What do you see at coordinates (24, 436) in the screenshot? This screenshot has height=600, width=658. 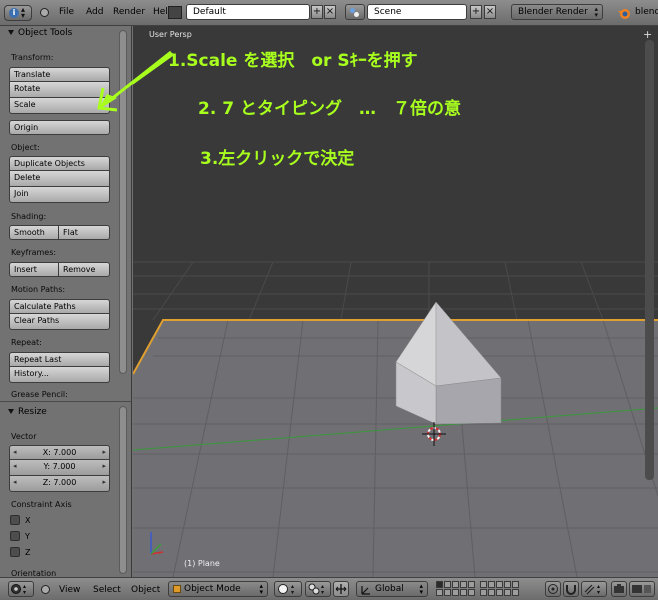 I see `vector-label: Vector` at bounding box center [24, 436].